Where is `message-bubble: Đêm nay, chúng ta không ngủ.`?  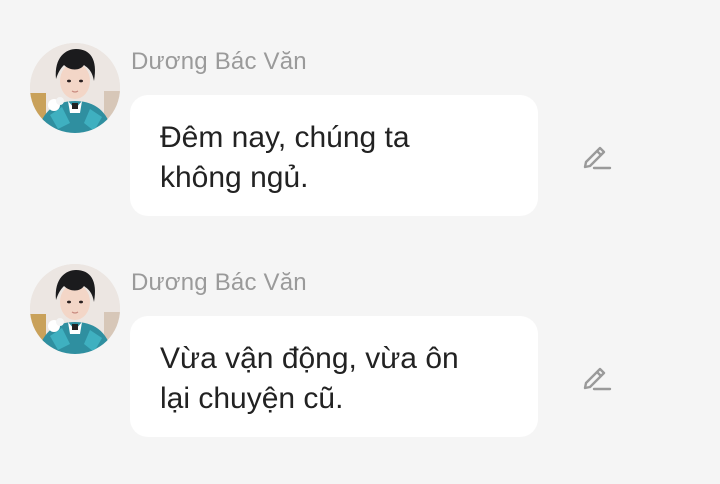
message-bubble: Đêm nay, chúng ta không ngủ. is located at coordinates (334, 155).